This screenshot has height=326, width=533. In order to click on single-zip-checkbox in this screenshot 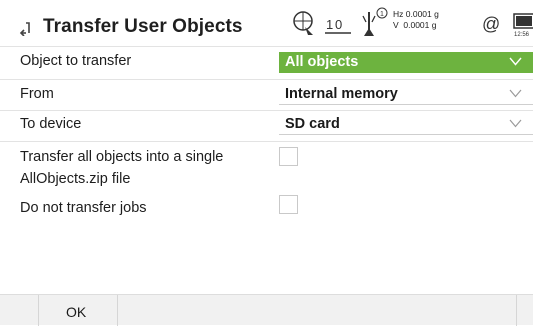, I will do `click(288, 156)`.